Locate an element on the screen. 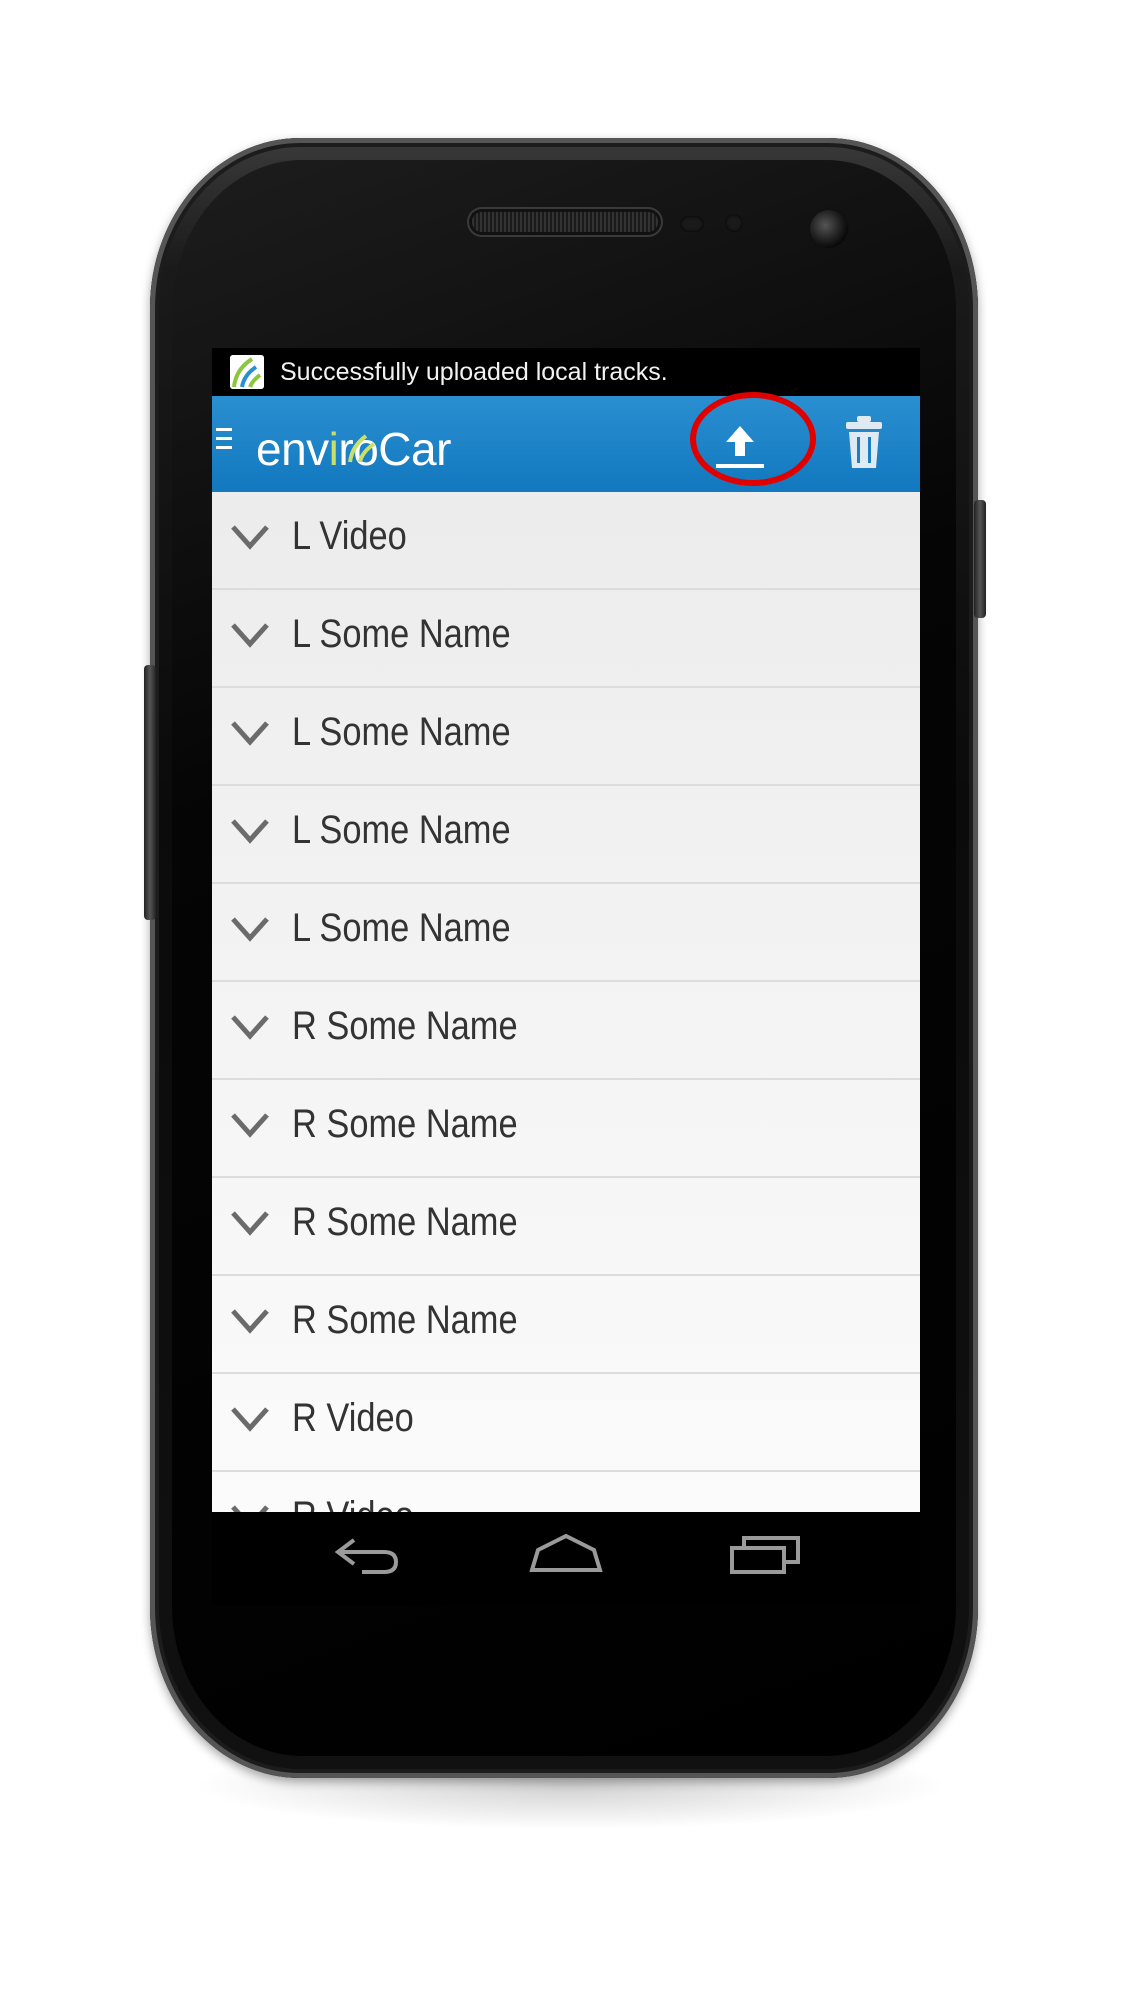 The height and width of the screenshot is (1994, 1148). drawer-menu-icon is located at coordinates (224, 440).